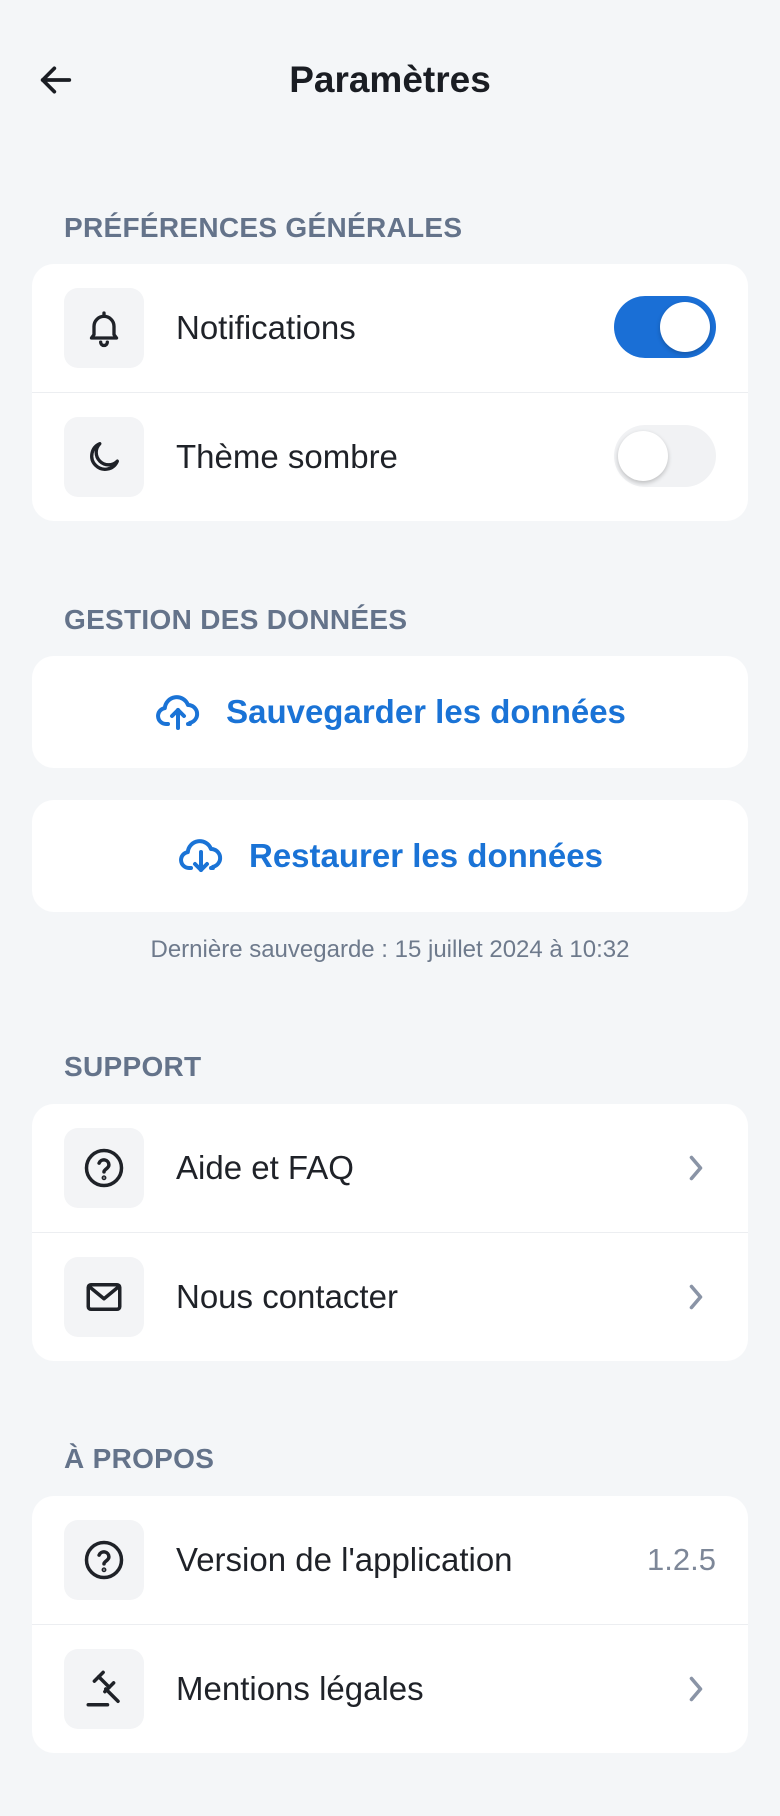 The image size is (780, 1816). I want to click on legal-icon-box, so click(104, 1689).